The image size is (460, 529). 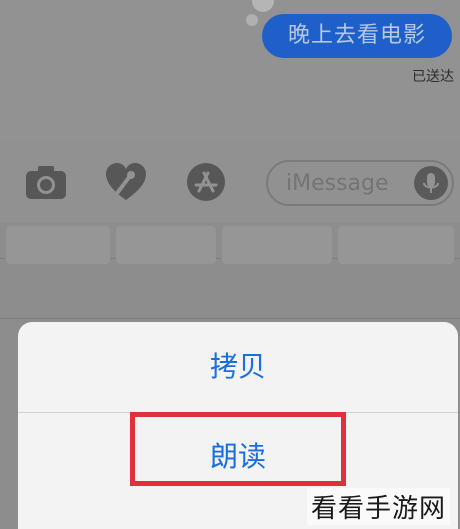 I want to click on microphone-icon, so click(x=431, y=183).